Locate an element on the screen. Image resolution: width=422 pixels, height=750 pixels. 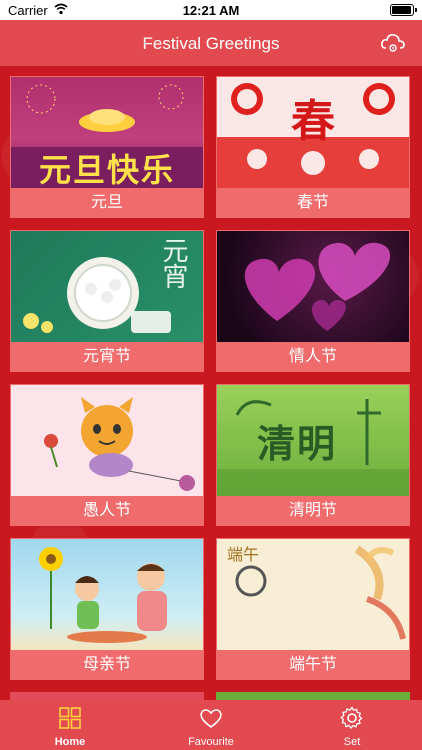
festival-card: 端午 端午节 is located at coordinates (313, 609).